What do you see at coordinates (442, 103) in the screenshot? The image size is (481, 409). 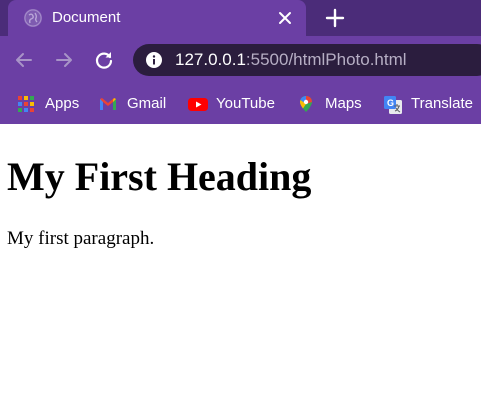 I see `bookmark-label: Translate` at bounding box center [442, 103].